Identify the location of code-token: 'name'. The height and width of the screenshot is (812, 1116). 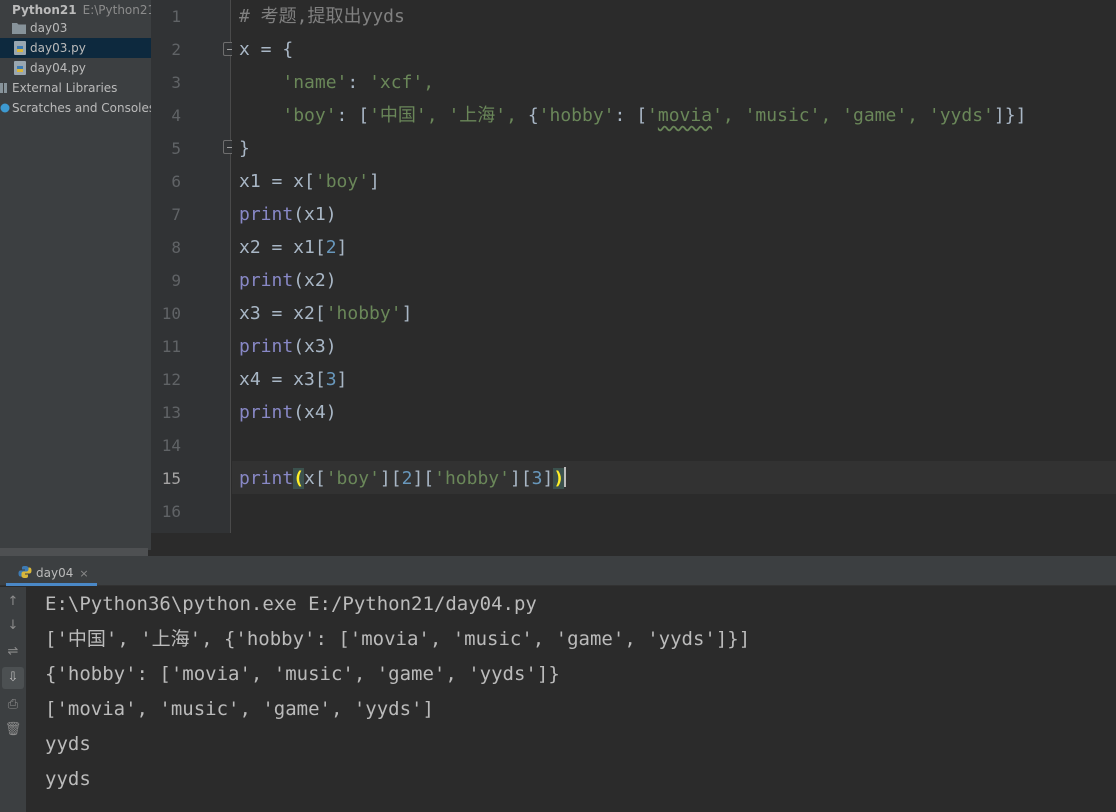
(315, 82).